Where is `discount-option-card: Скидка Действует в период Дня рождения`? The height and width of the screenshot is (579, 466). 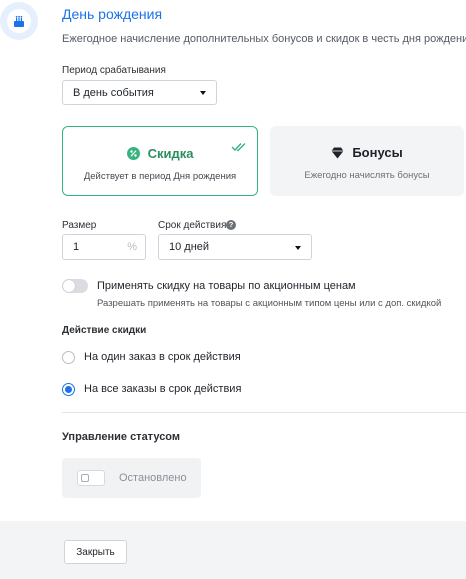
discount-option-card: Скидка Действует в период Дня рождения is located at coordinates (160, 161).